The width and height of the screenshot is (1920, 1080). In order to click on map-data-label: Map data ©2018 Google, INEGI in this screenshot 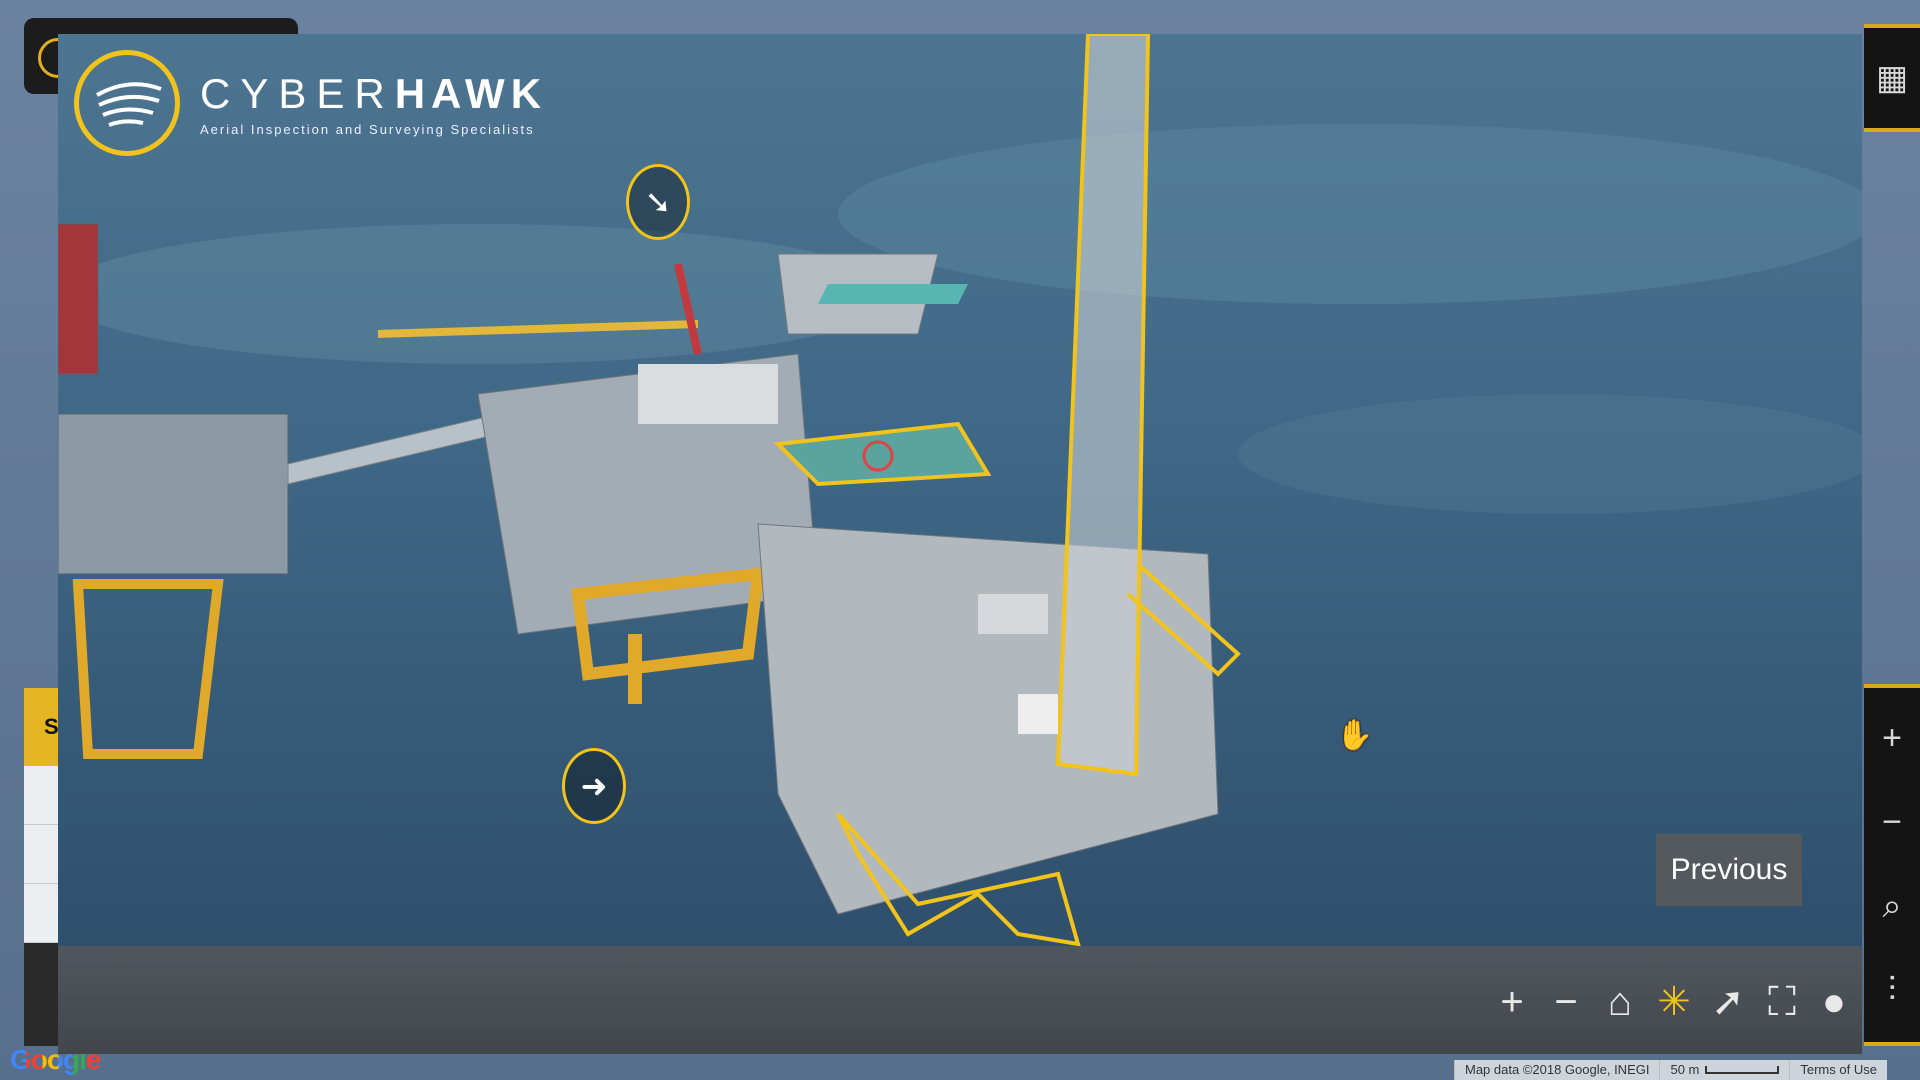, I will do `click(1556, 1070)`.